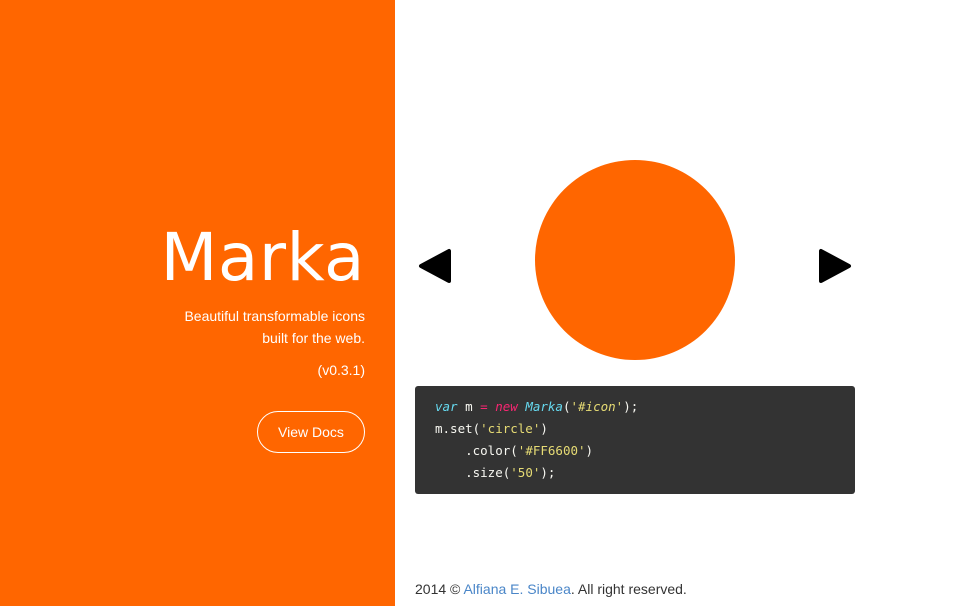  I want to click on circle-icon, so click(635, 260).